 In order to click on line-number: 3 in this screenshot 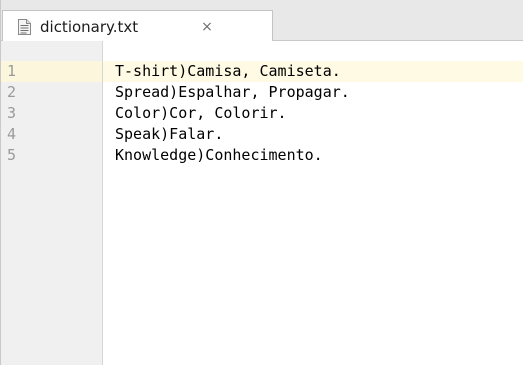, I will do `click(12, 113)`.